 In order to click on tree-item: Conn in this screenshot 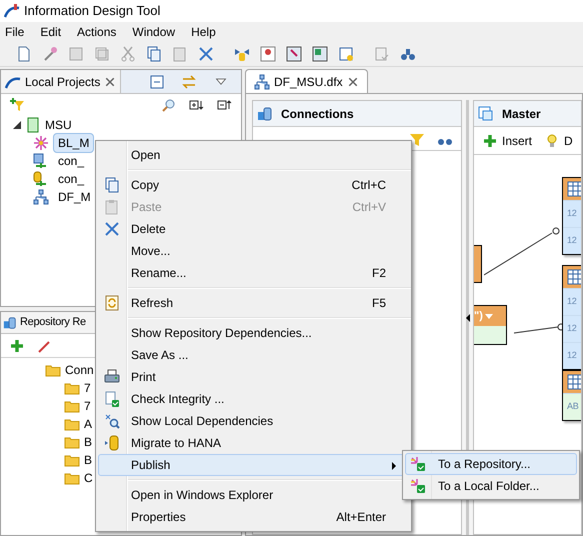, I will do `click(79, 370)`.